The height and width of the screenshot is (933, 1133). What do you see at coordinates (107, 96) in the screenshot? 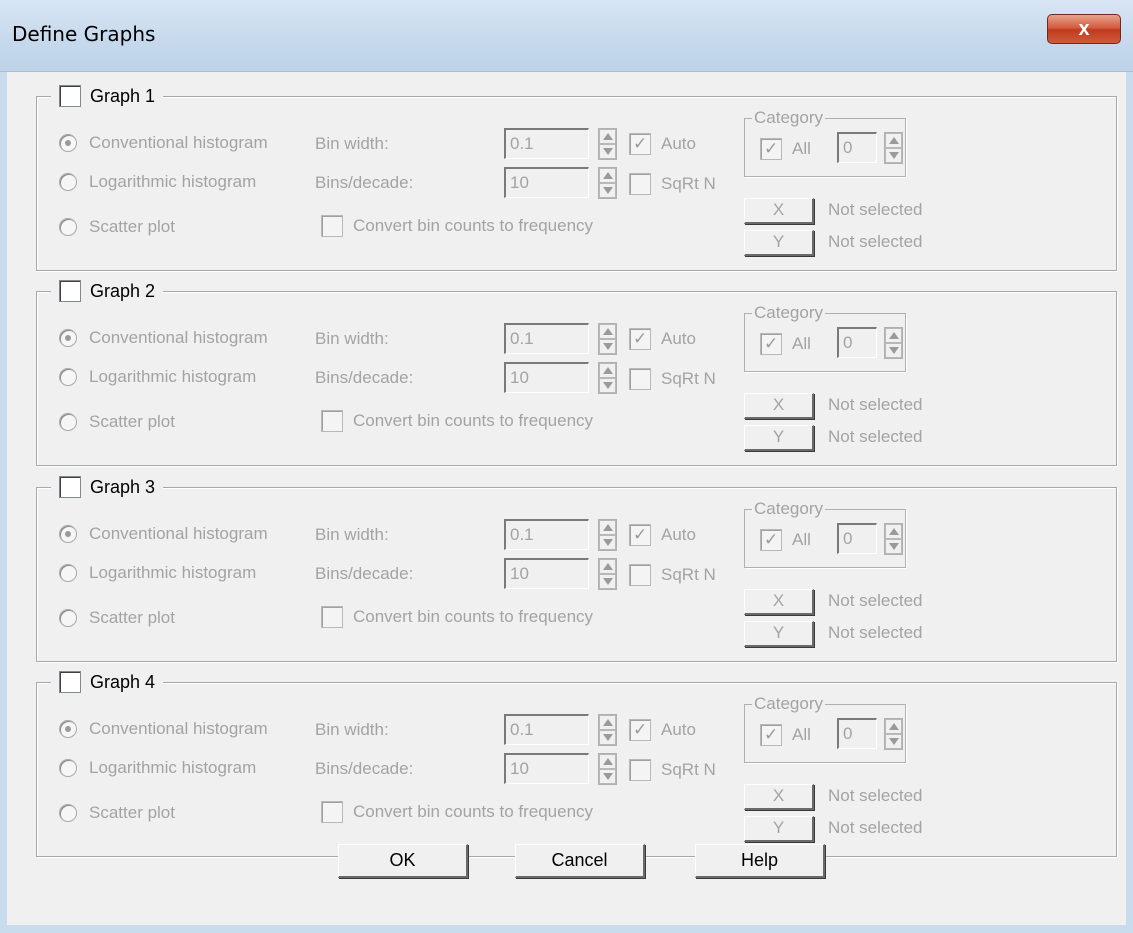
I see `graph-toggle-1: Graph 1` at bounding box center [107, 96].